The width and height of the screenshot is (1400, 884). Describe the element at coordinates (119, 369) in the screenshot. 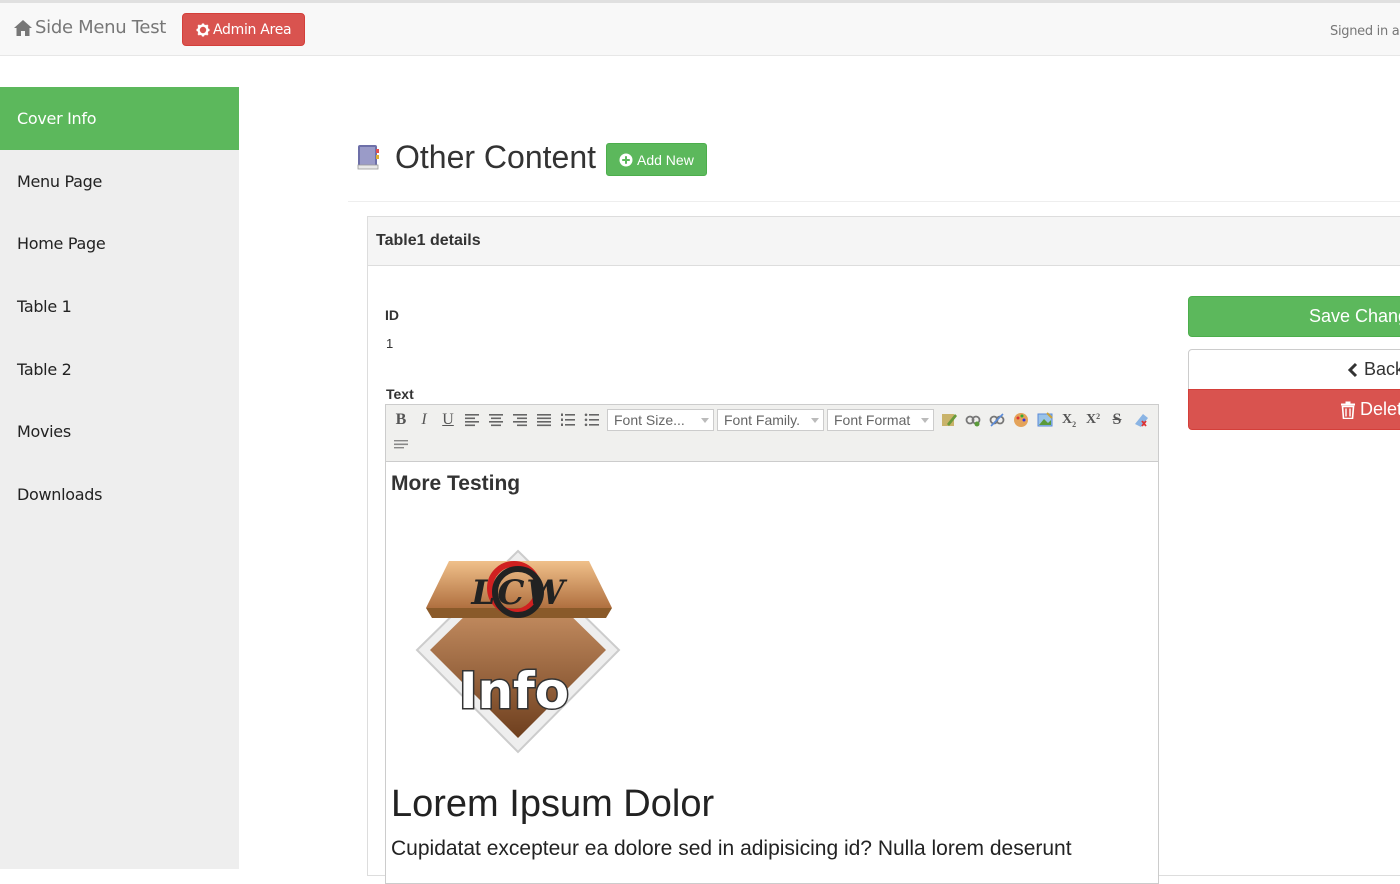

I see `sidebar-item-table-2: Table 2` at that location.